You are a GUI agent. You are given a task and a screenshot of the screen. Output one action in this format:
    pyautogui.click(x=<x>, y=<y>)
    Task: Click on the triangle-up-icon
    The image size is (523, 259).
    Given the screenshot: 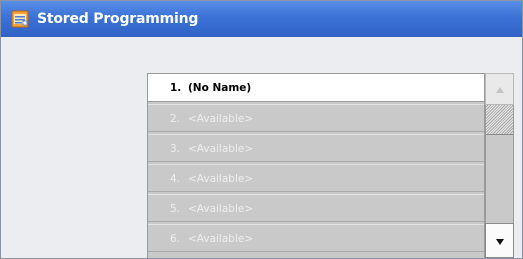 What is the action you would take?
    pyautogui.click(x=500, y=90)
    